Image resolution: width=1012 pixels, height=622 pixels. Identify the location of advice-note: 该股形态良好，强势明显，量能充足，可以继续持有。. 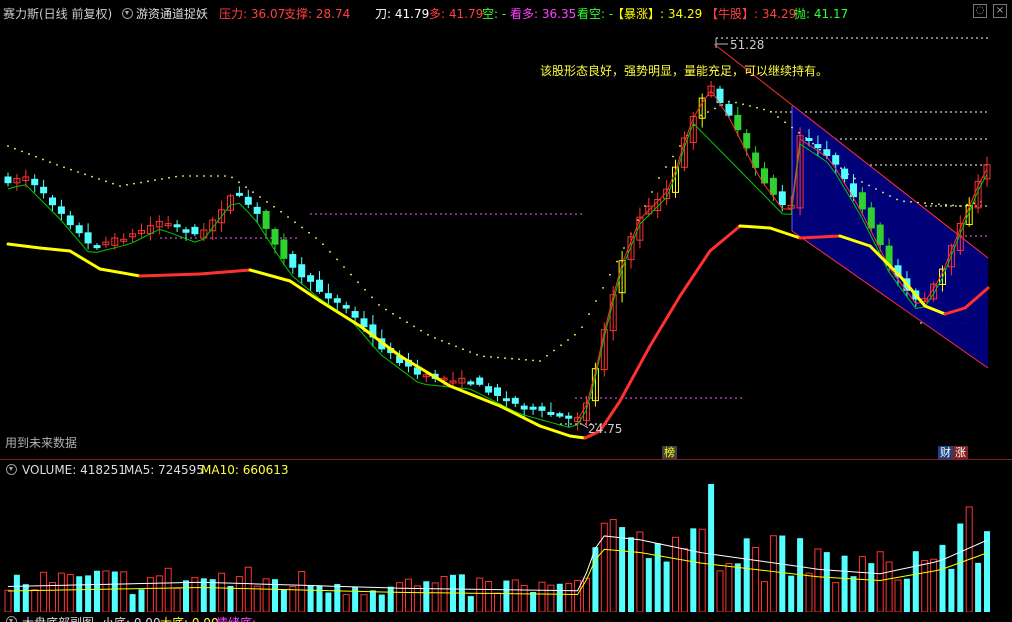
(684, 71).